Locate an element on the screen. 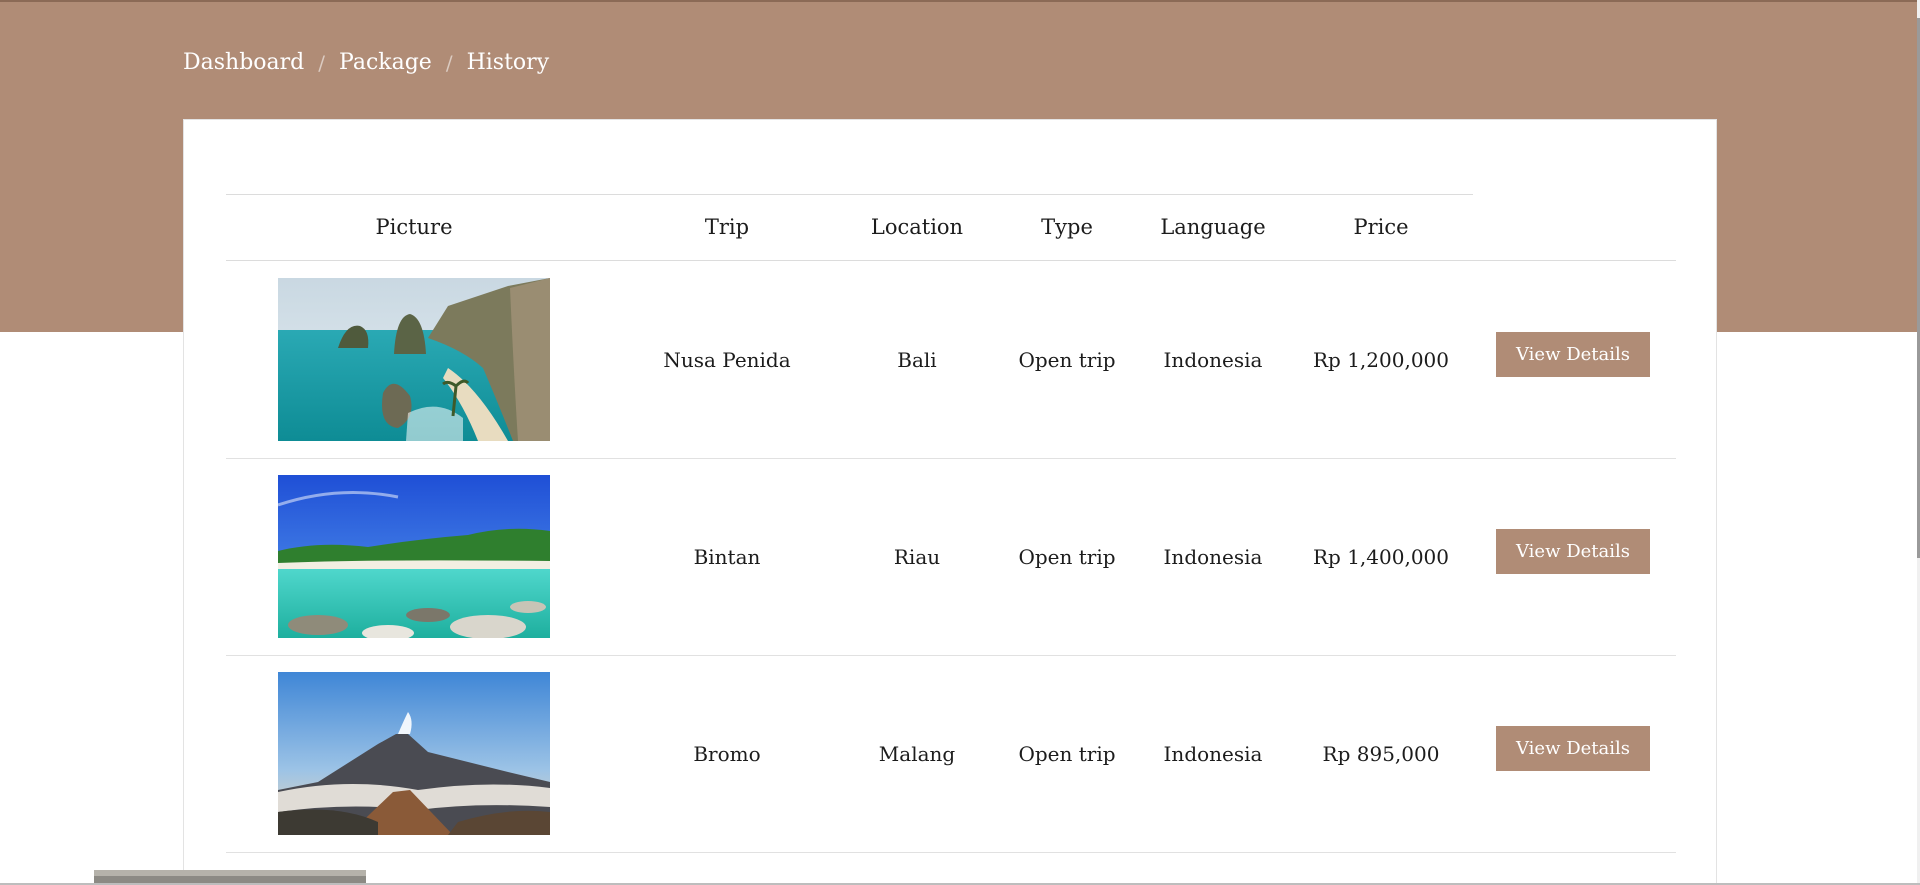 The image size is (1920, 885). trip-location: Malang is located at coordinates (917, 753).